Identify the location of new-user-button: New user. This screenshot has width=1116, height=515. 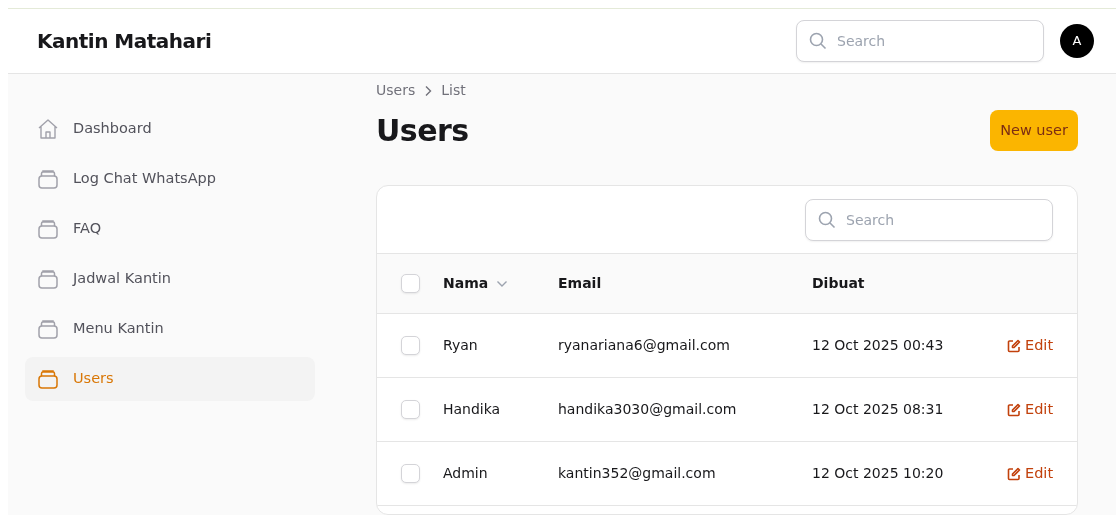
(1034, 130).